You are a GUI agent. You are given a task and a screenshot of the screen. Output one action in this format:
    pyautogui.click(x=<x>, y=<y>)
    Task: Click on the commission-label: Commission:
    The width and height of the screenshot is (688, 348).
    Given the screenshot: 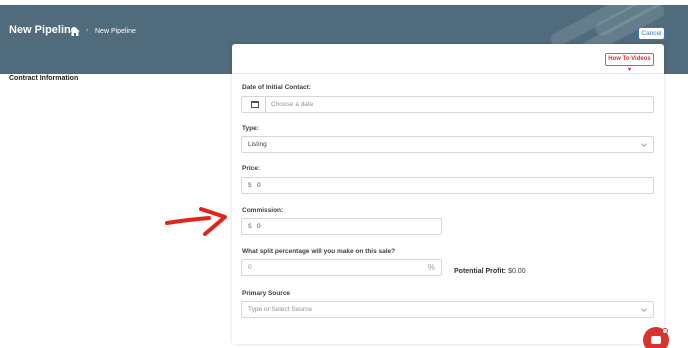 What is the action you would take?
    pyautogui.click(x=263, y=210)
    